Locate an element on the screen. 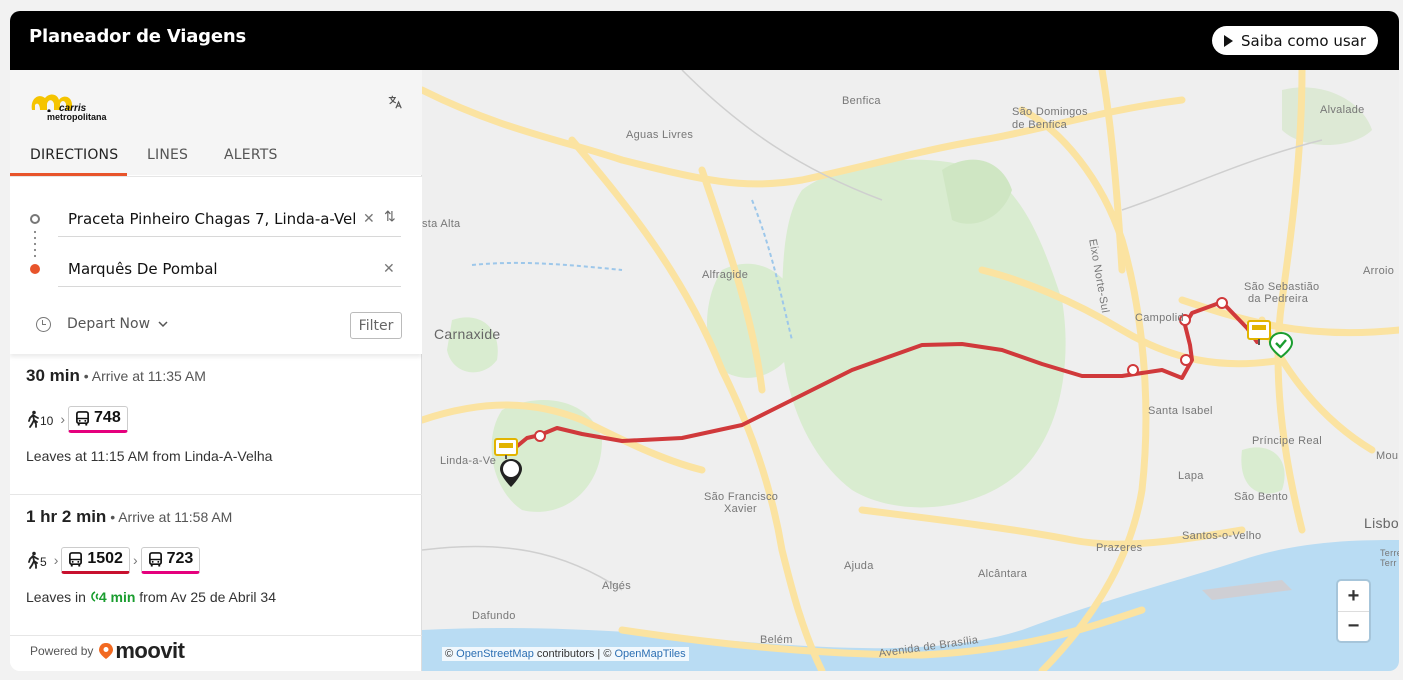 The width and height of the screenshot is (1403, 680). result-legs: 10 › 748 is located at coordinates (77, 419).